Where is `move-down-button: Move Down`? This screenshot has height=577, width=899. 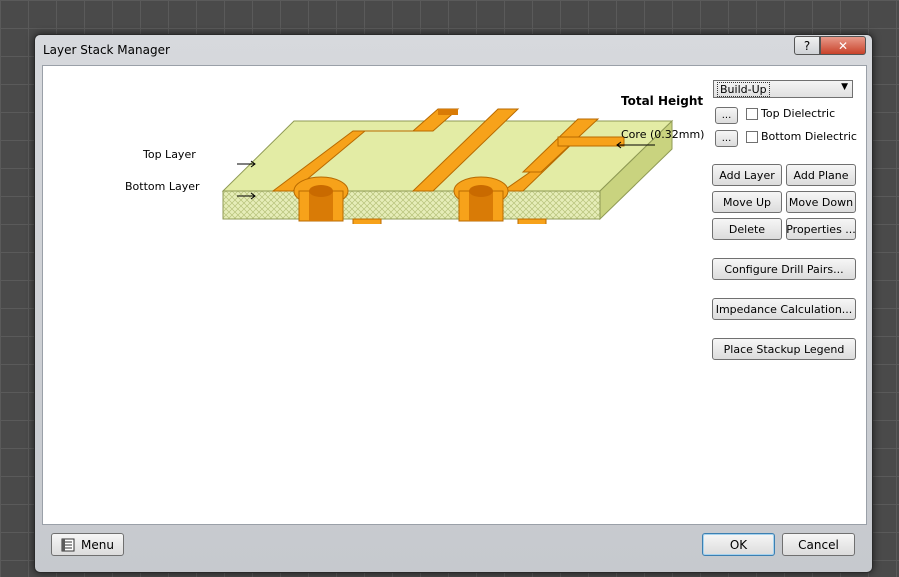
move-down-button: Move Down is located at coordinates (821, 202).